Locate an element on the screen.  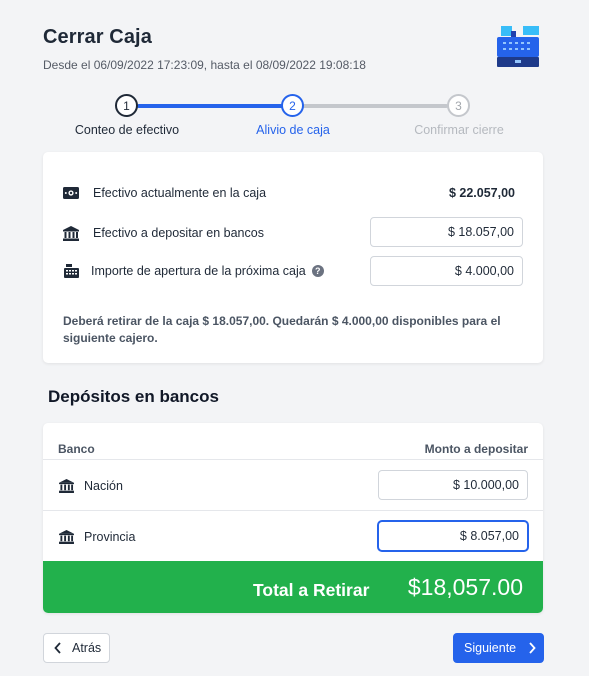
table-row: Nación is located at coordinates (90, 486).